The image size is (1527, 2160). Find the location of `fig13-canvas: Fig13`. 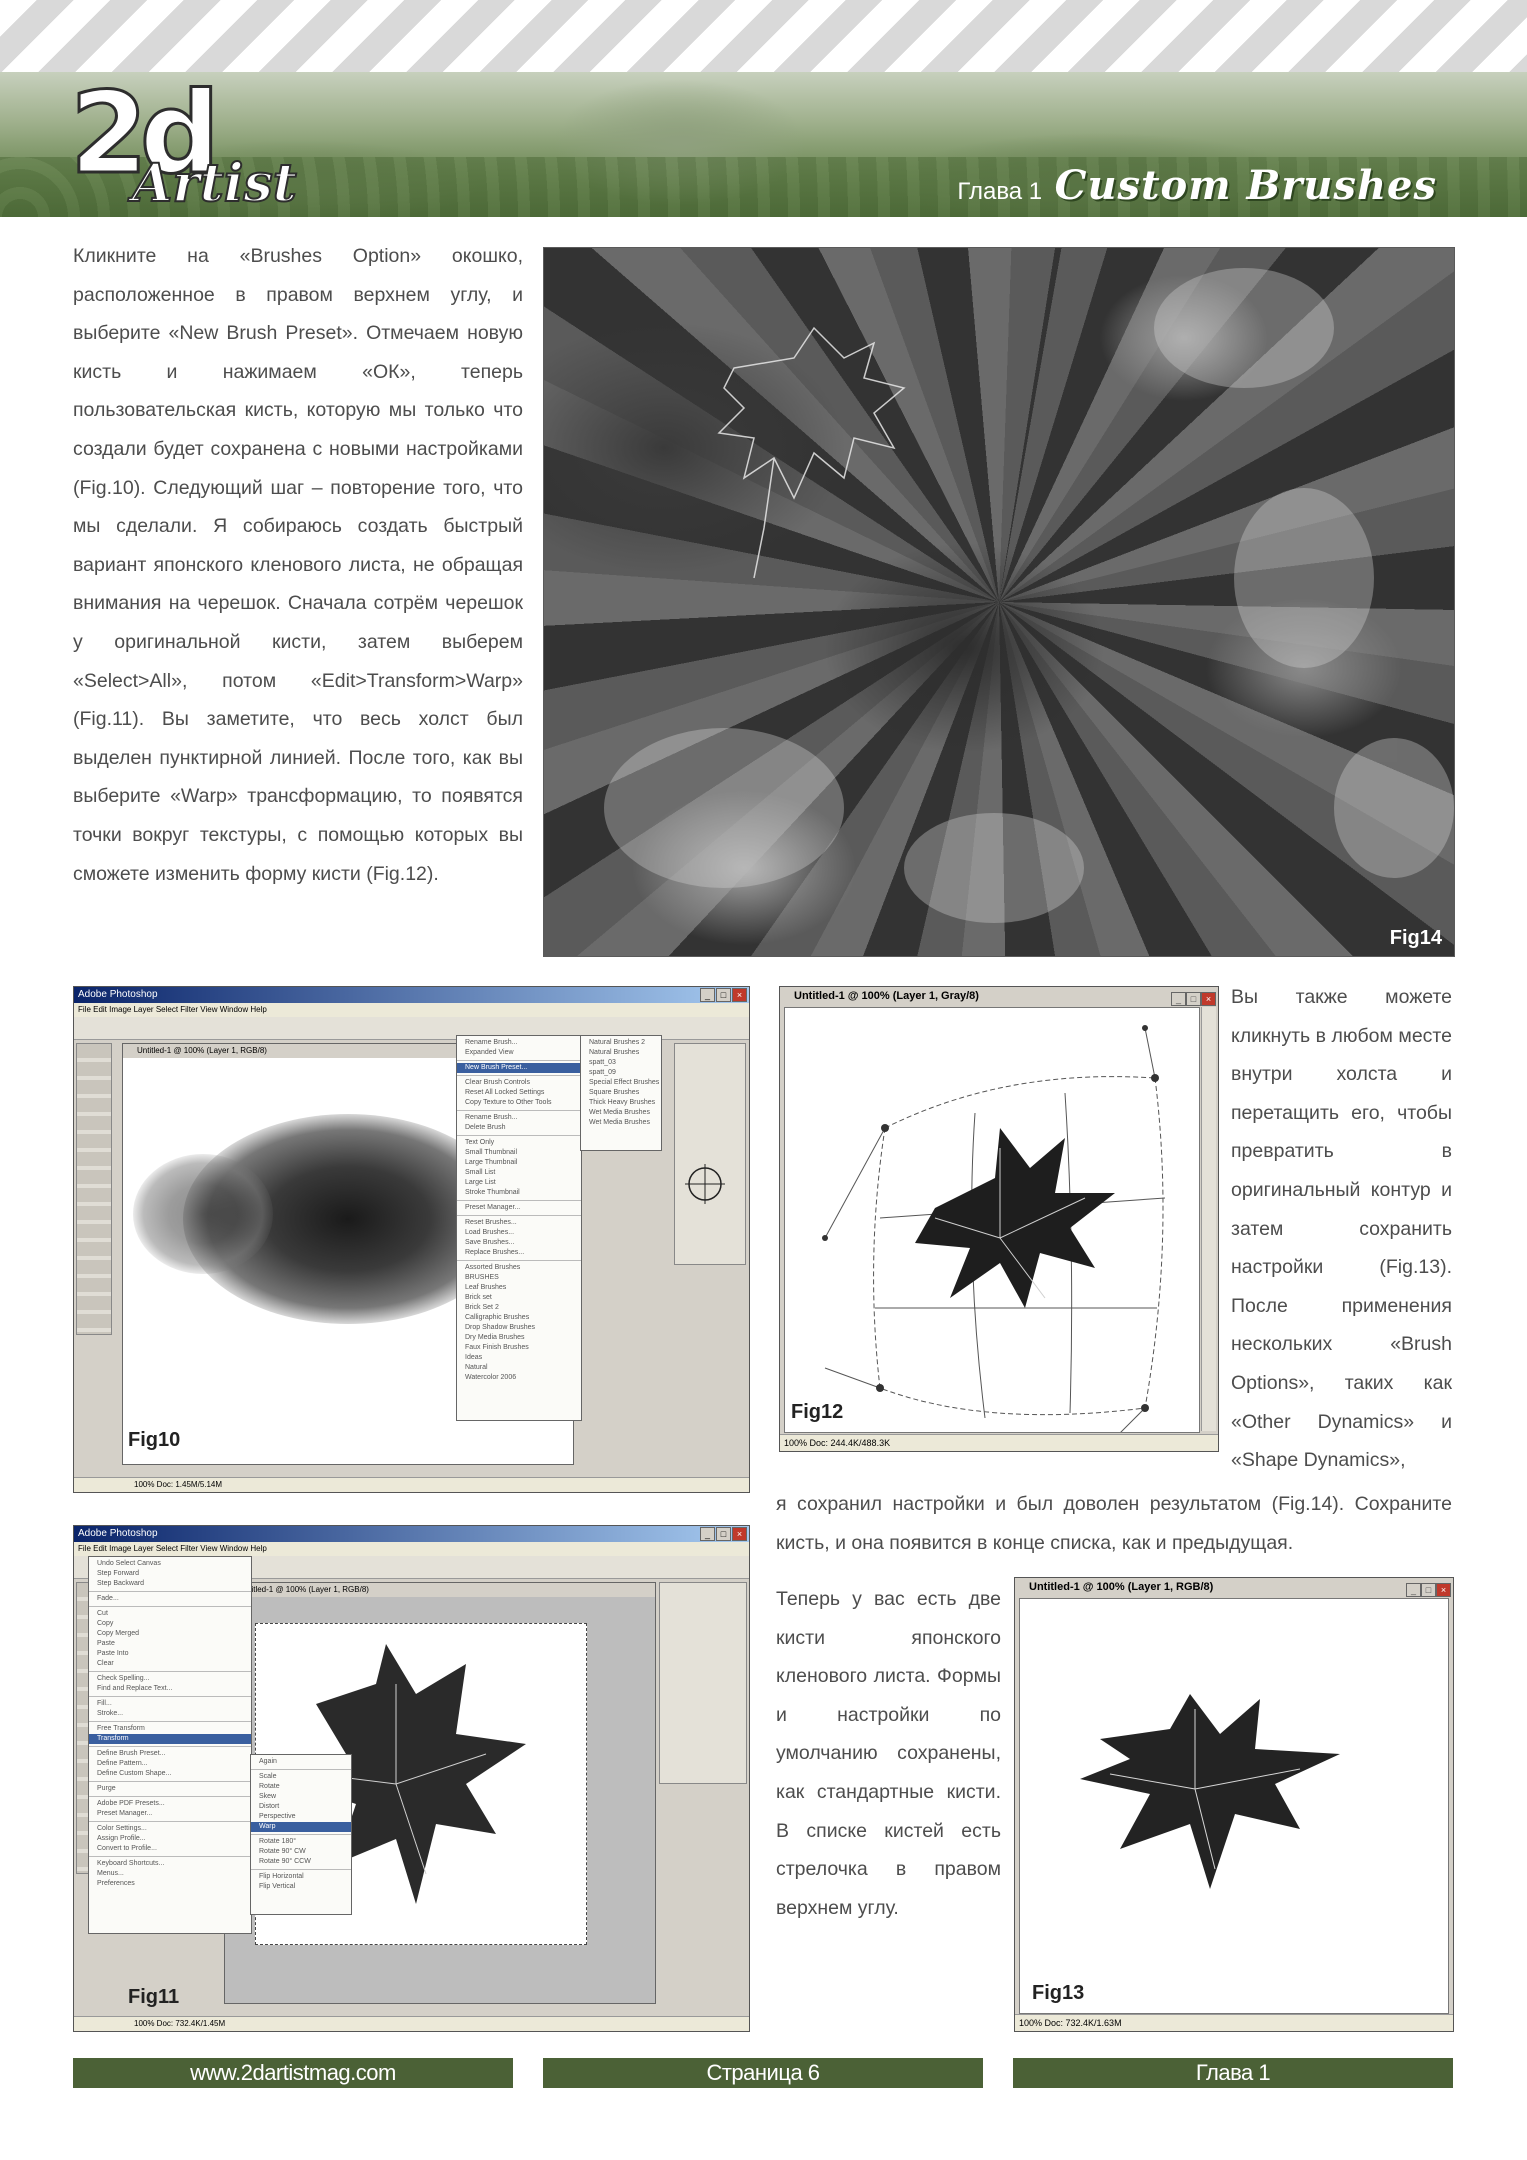

fig13-canvas: Fig13 is located at coordinates (1234, 1806).